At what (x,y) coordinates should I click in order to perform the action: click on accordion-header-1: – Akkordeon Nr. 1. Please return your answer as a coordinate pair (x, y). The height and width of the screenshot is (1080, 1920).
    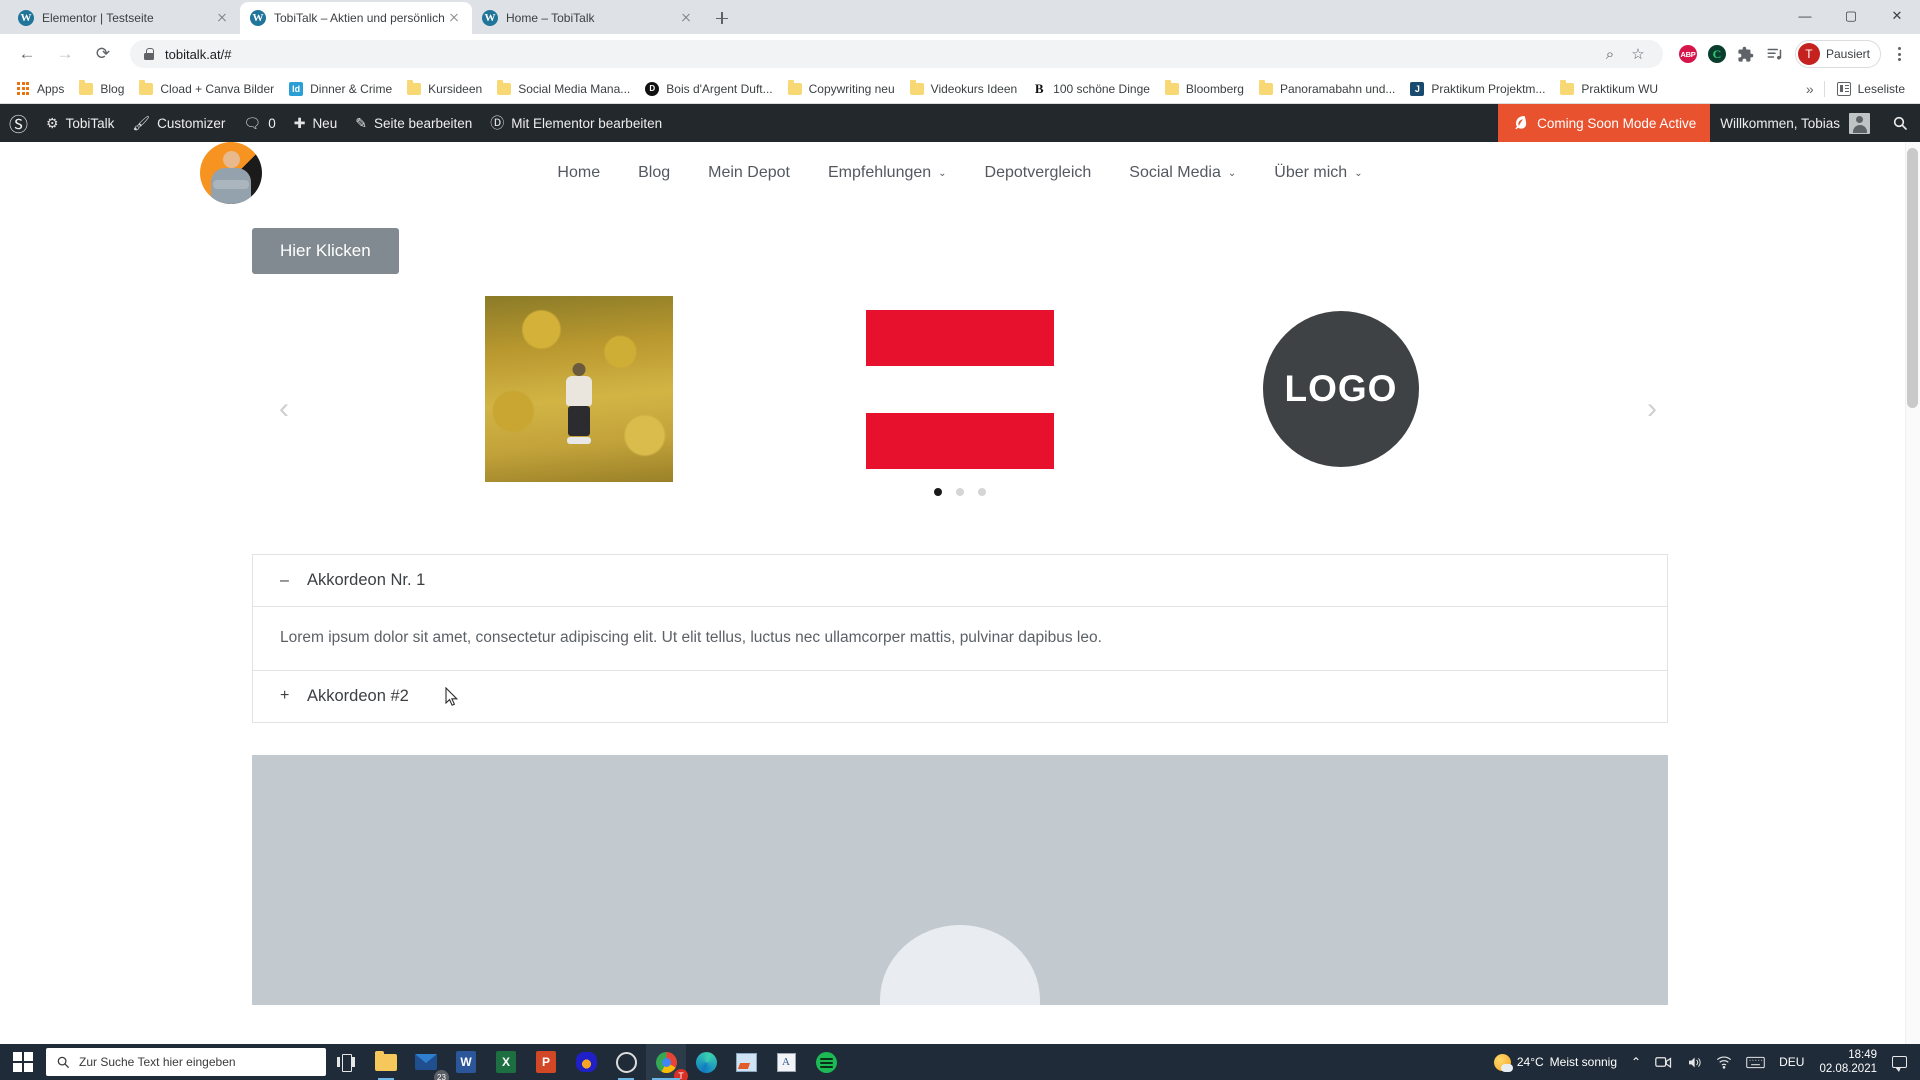
    Looking at the image, I should click on (960, 580).